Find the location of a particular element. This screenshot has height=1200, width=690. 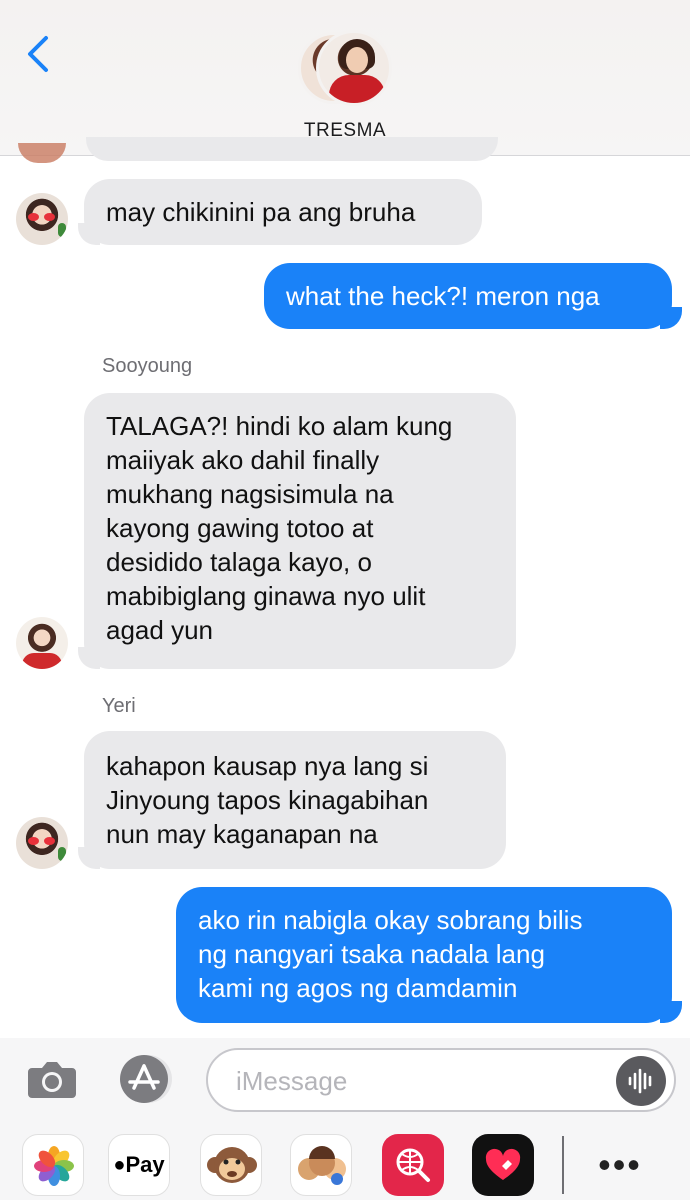

monkey-icon is located at coordinates (232, 1165).